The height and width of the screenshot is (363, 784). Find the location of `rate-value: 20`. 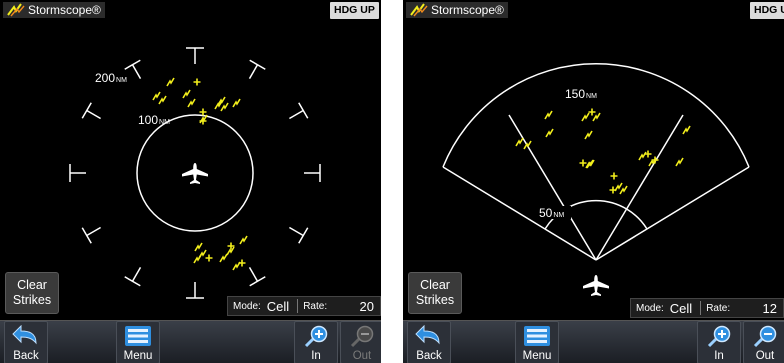

rate-value: 20 is located at coordinates (366, 306).